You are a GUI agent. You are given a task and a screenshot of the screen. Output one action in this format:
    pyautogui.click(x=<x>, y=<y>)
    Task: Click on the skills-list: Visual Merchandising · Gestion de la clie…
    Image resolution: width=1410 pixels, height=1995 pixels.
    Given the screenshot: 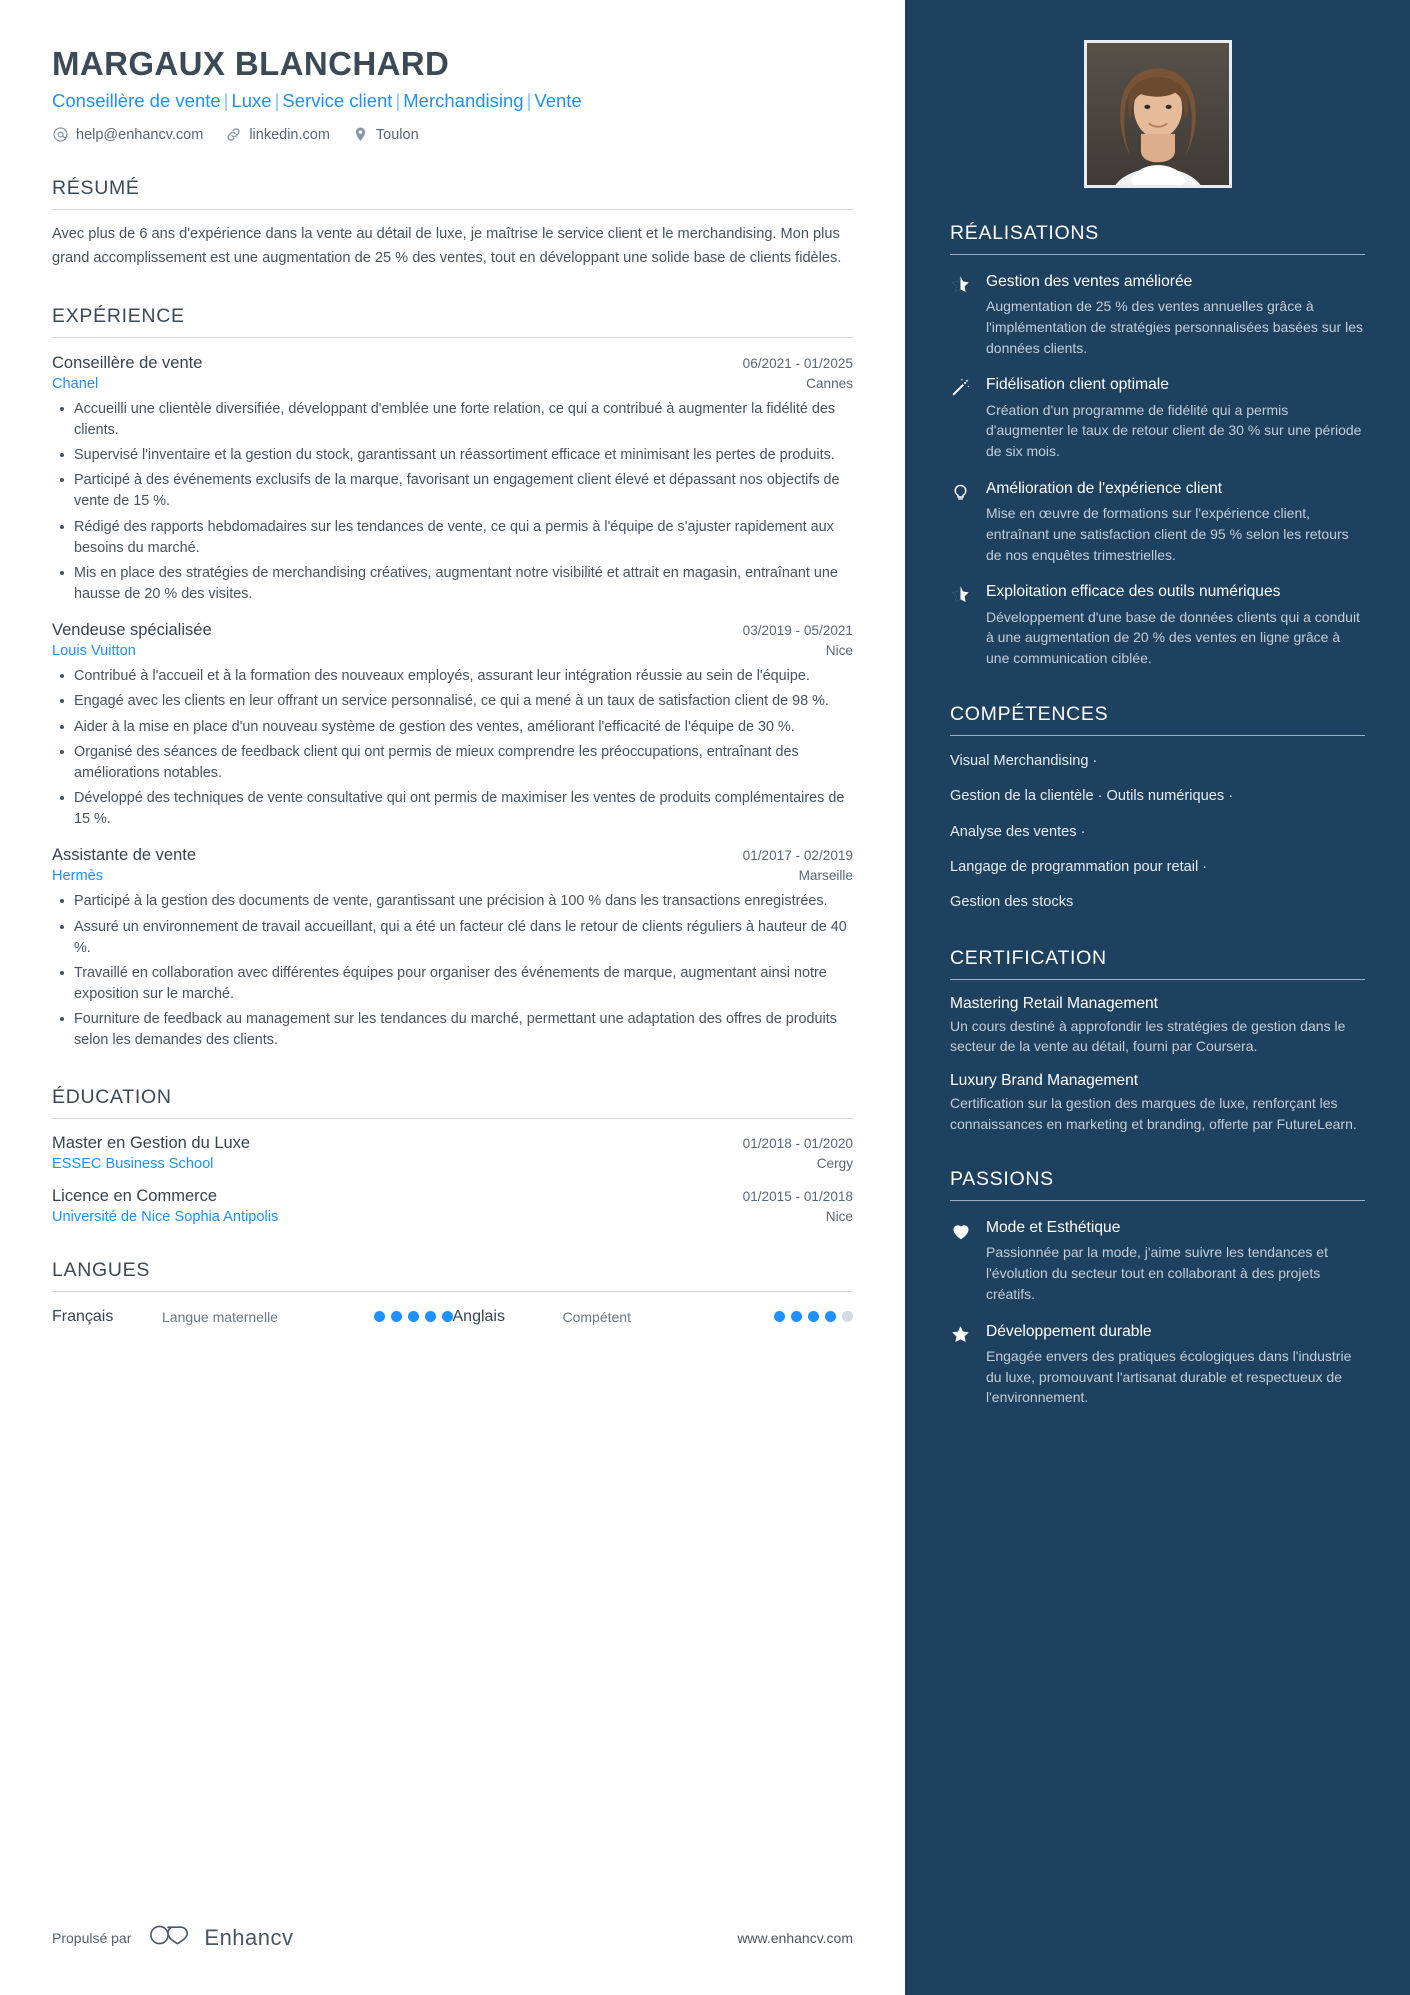 What is the action you would take?
    pyautogui.click(x=1157, y=832)
    